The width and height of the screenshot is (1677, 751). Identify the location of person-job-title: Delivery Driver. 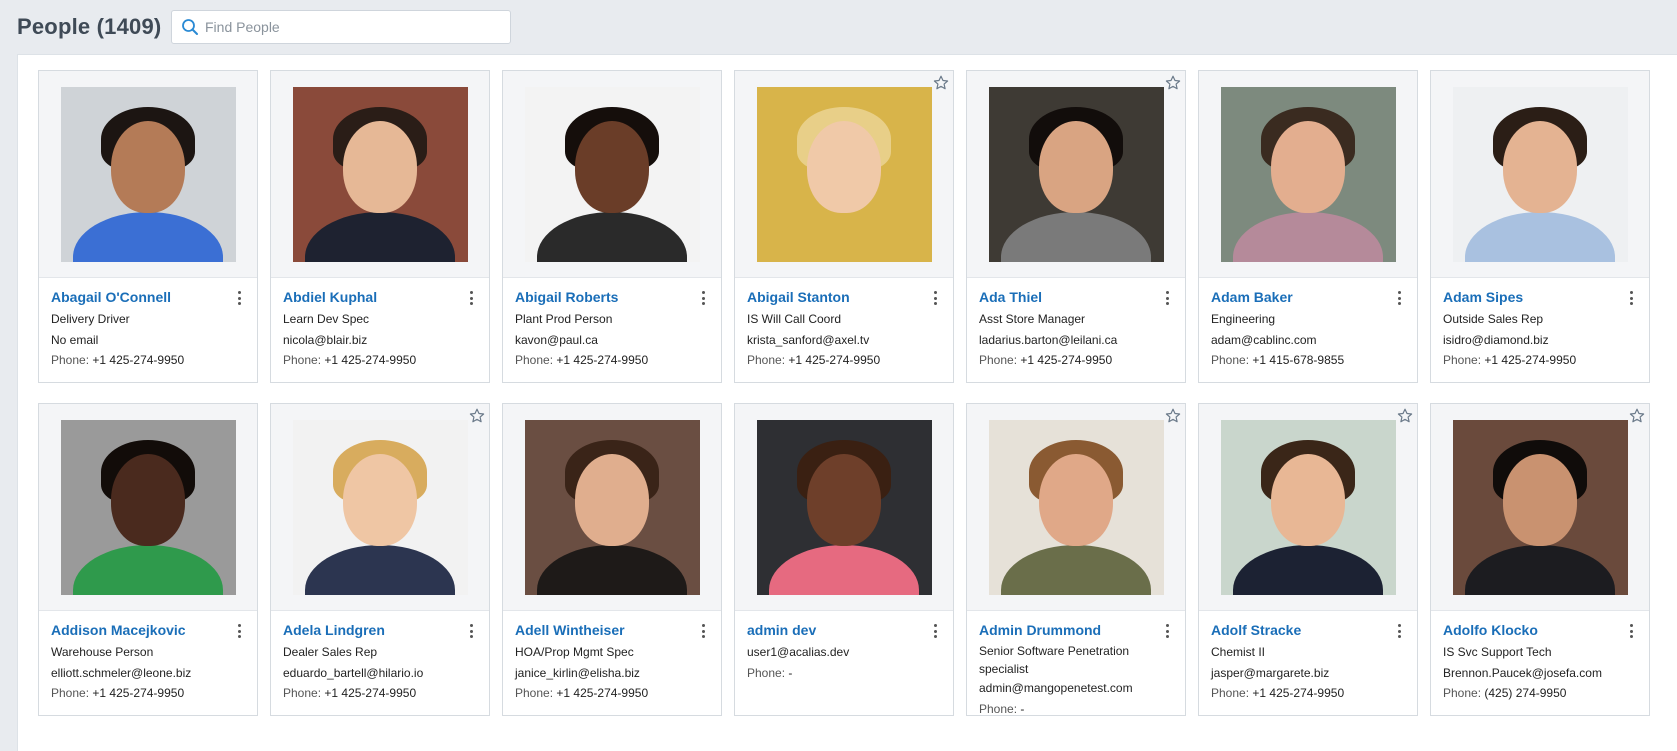
(90, 319).